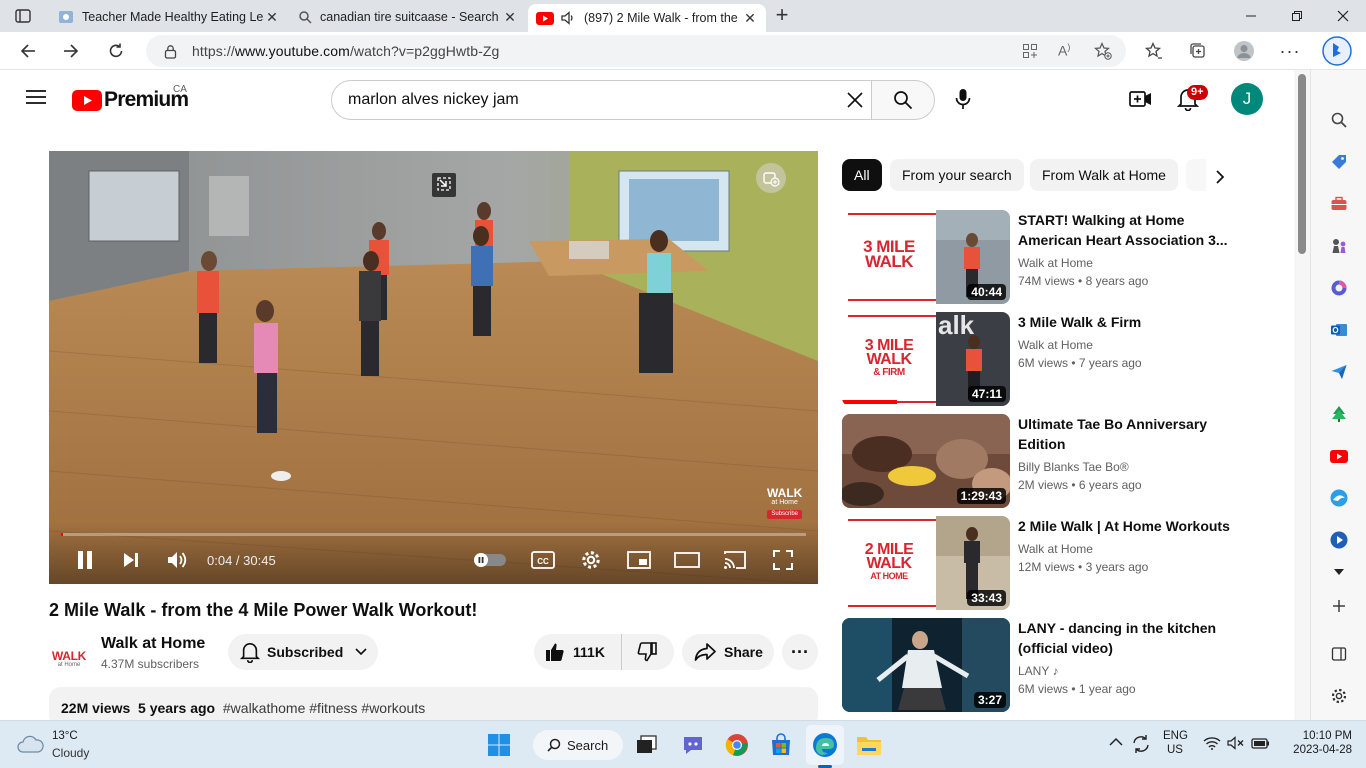 The height and width of the screenshot is (768, 1366). I want to click on add-icon, so click(1339, 606).